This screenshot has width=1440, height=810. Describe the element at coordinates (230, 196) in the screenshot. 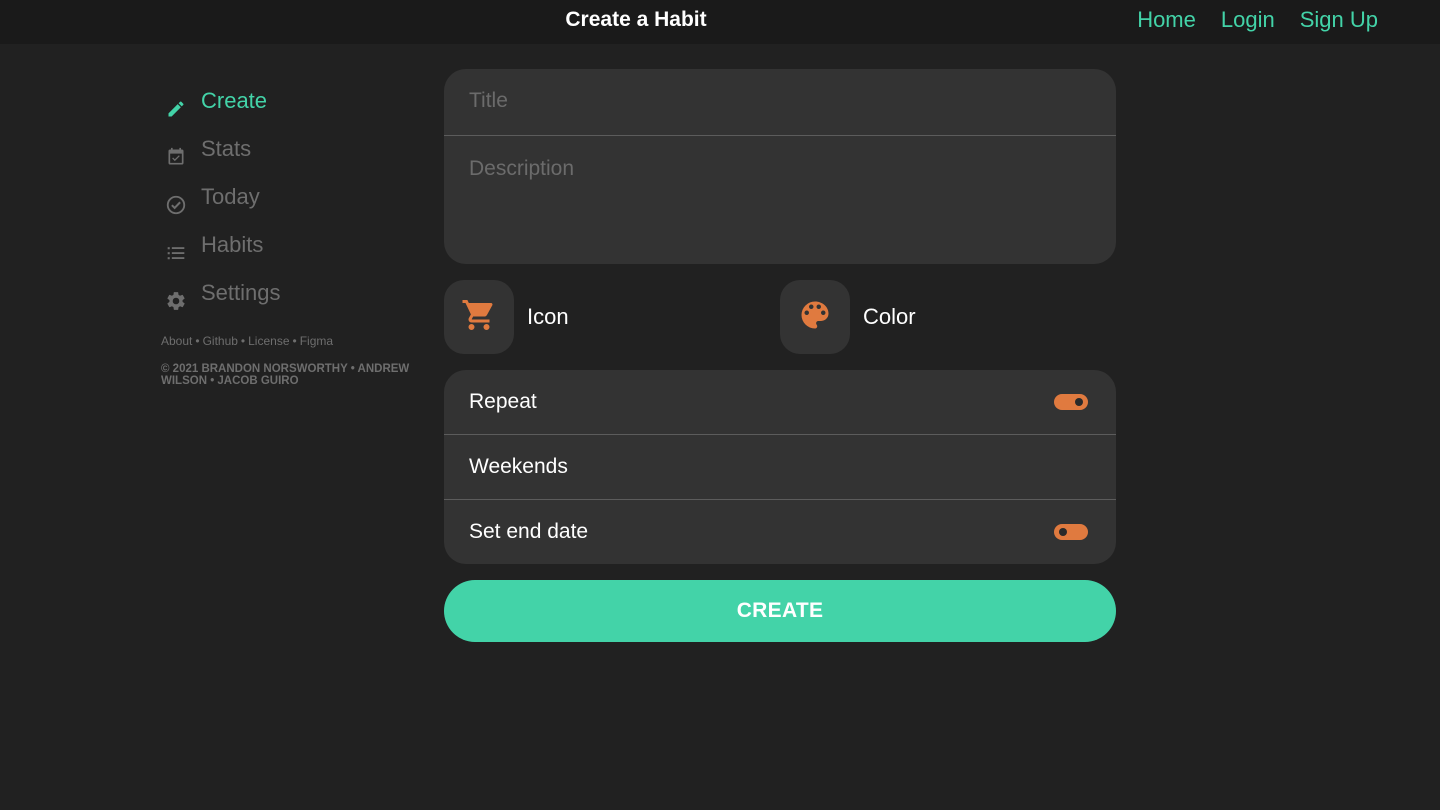

I see `sidebar-item-label: Today` at that location.